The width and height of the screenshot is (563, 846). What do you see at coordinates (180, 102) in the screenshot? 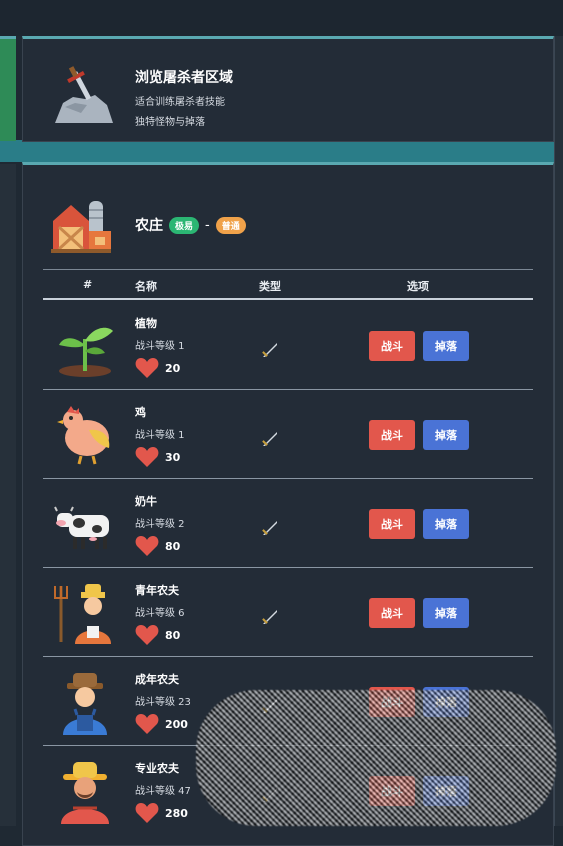
I see `area-description-1: 适合训练屠杀者技能` at bounding box center [180, 102].